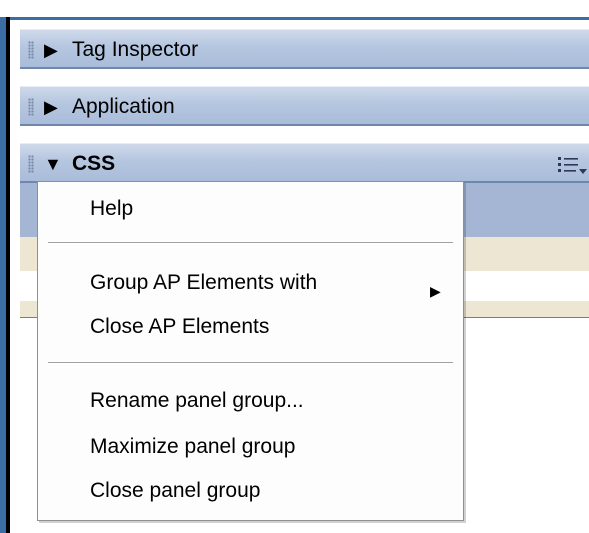 This screenshot has width=589, height=533. I want to click on submenu-arrow-icon: ▶, so click(435, 291).